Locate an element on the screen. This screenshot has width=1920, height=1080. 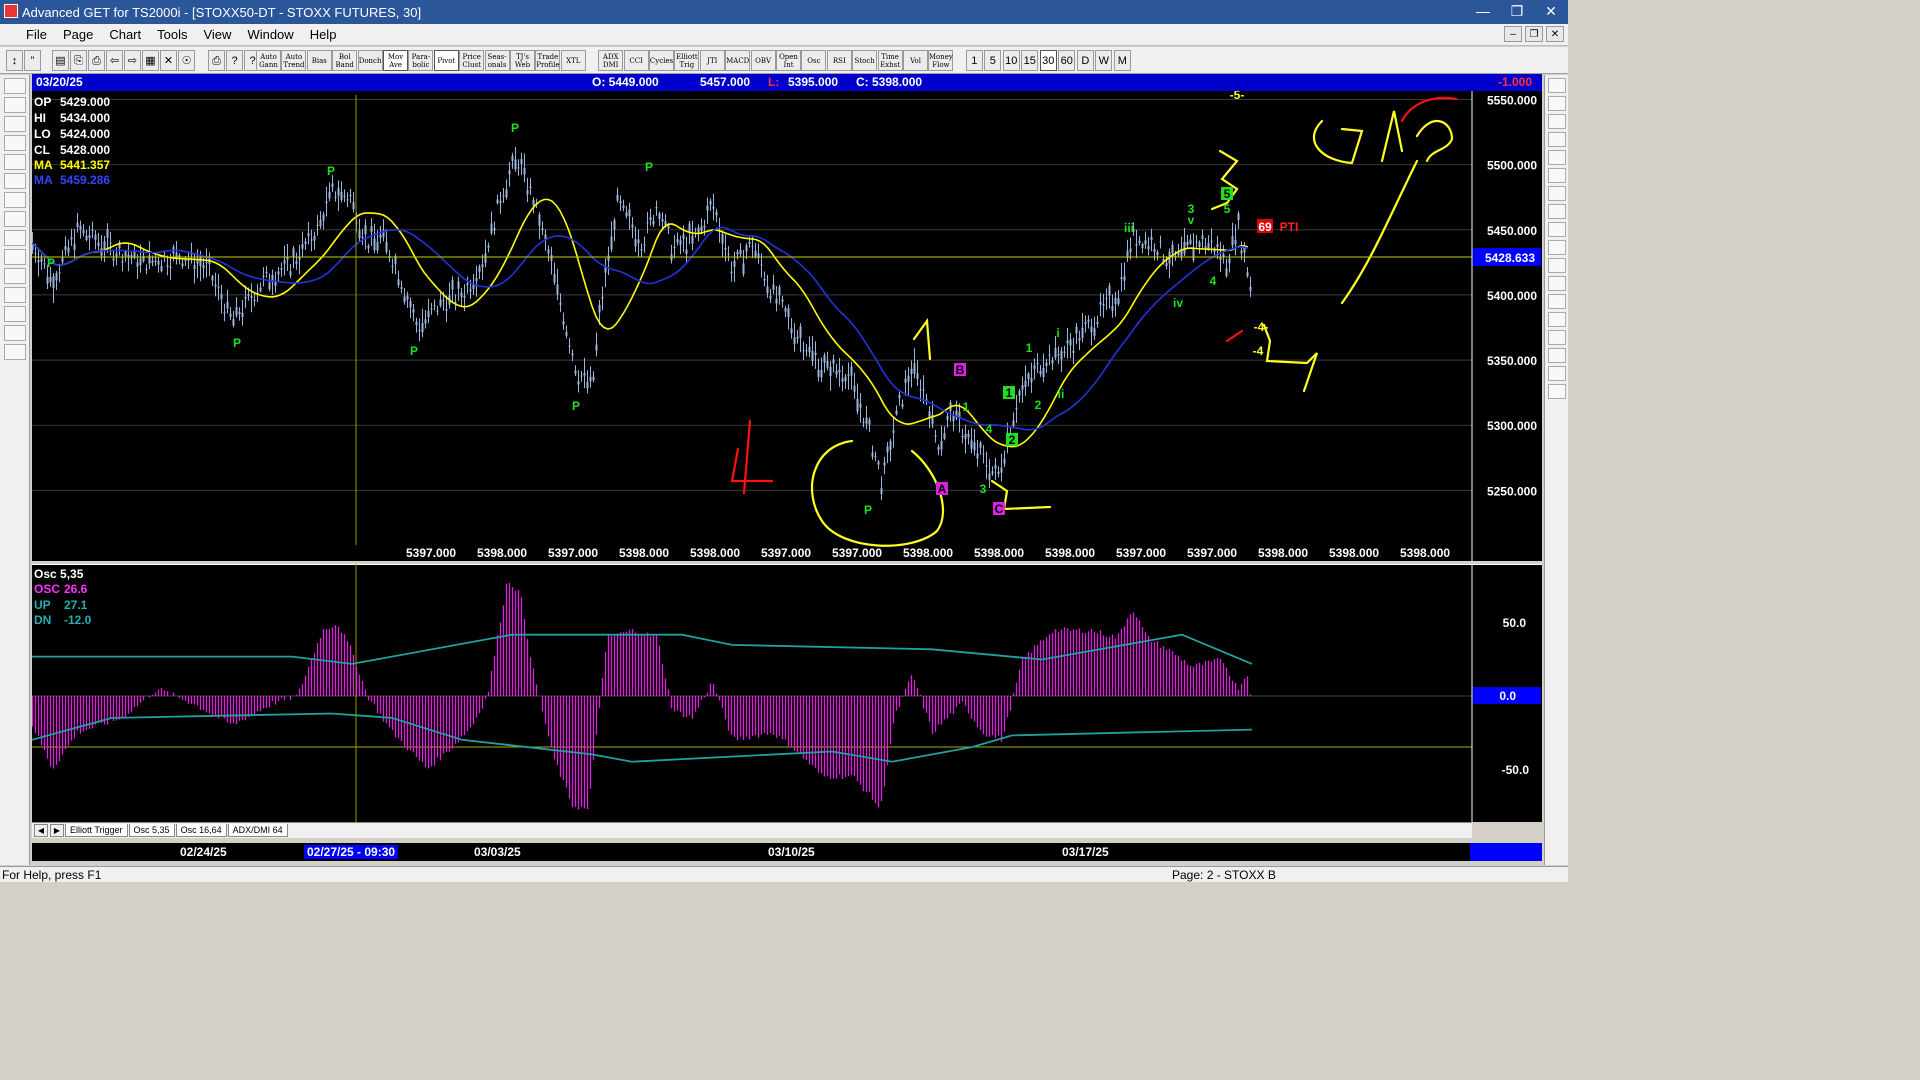
fib-ext-icon is located at coordinates (1557, 157).